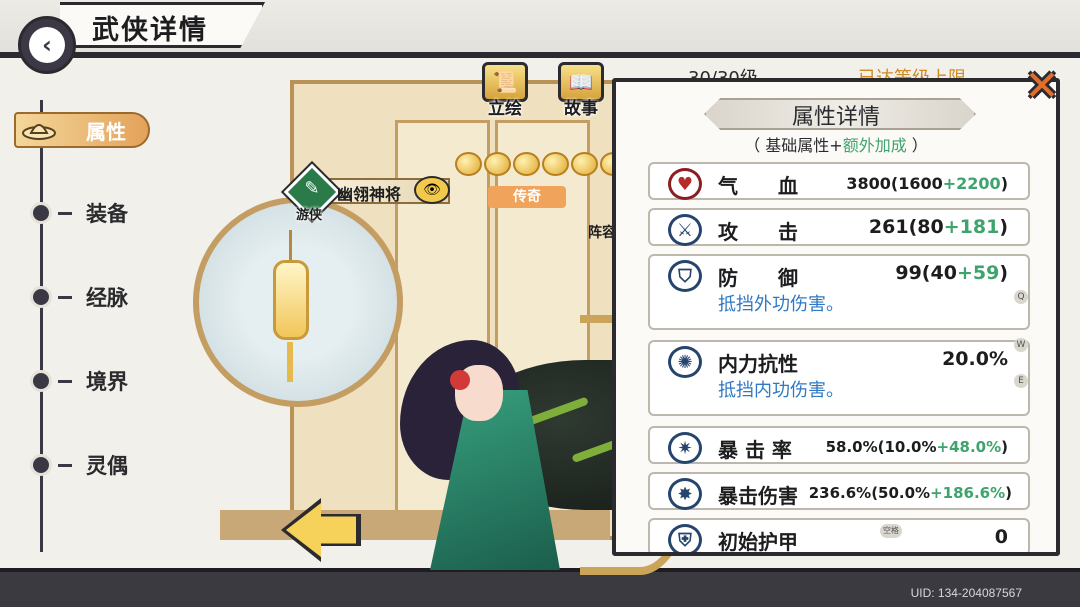  I want to click on stat-total: 236.6%(50.0%, so click(869, 493).